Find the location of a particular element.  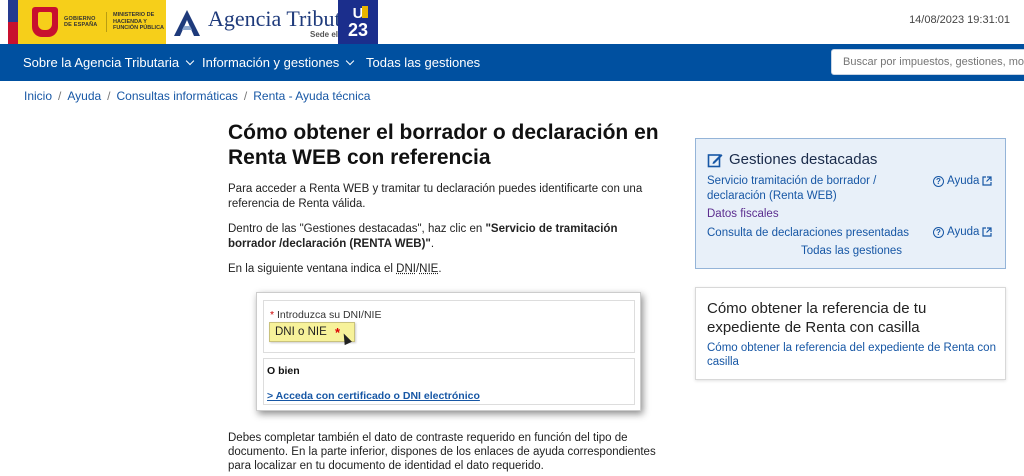

ayuda-link-renta-web: ? Ayuda is located at coordinates (963, 181).